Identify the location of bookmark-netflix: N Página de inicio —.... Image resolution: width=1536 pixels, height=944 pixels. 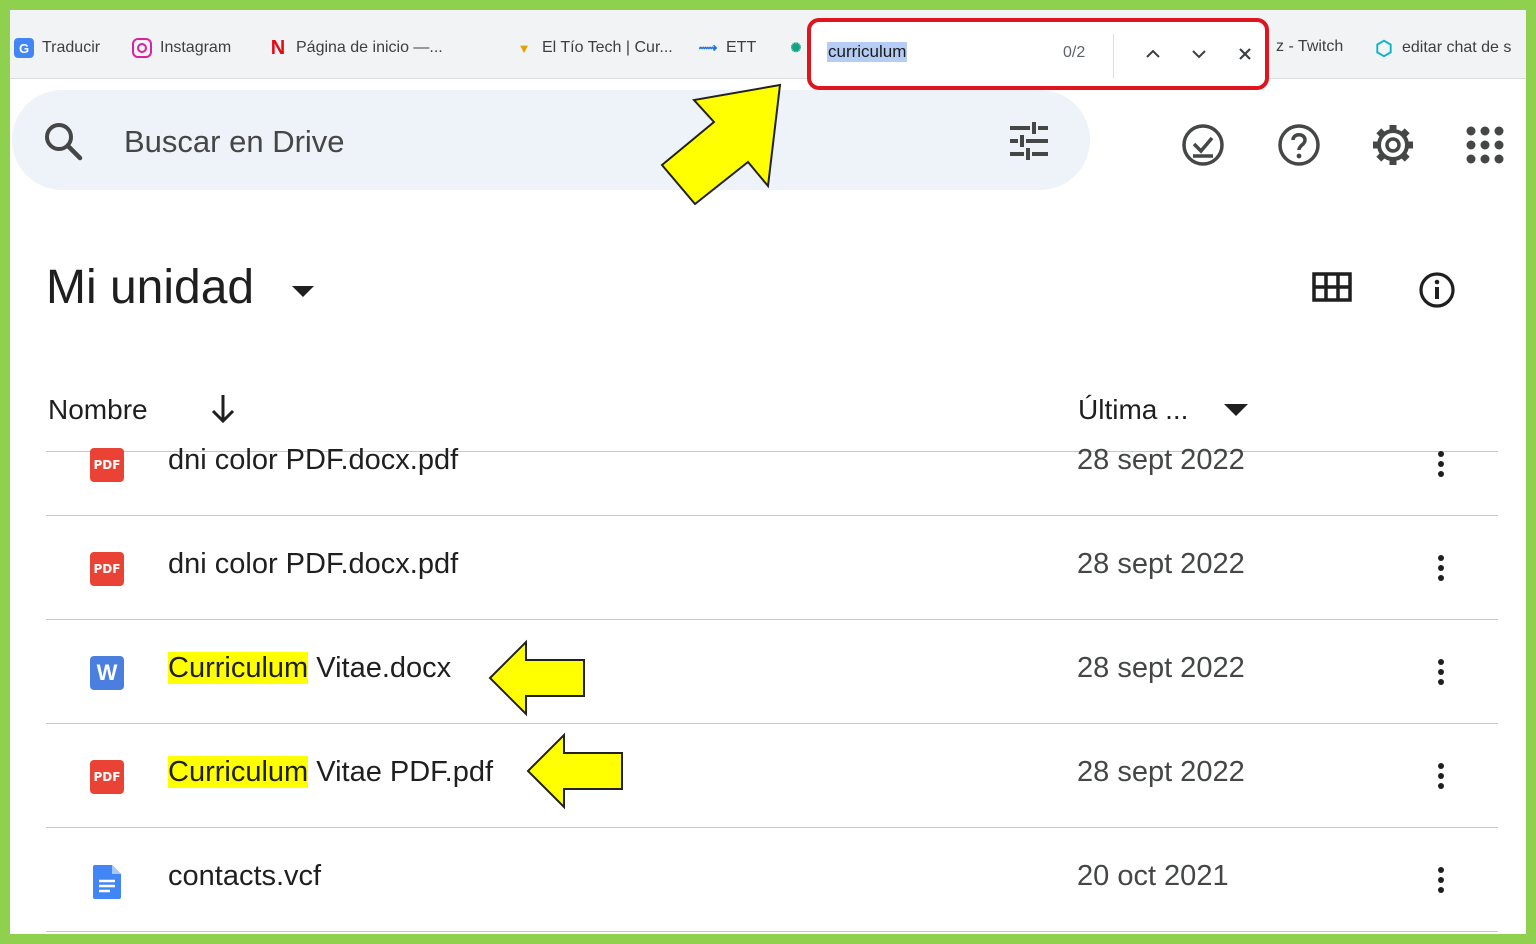
(355, 47).